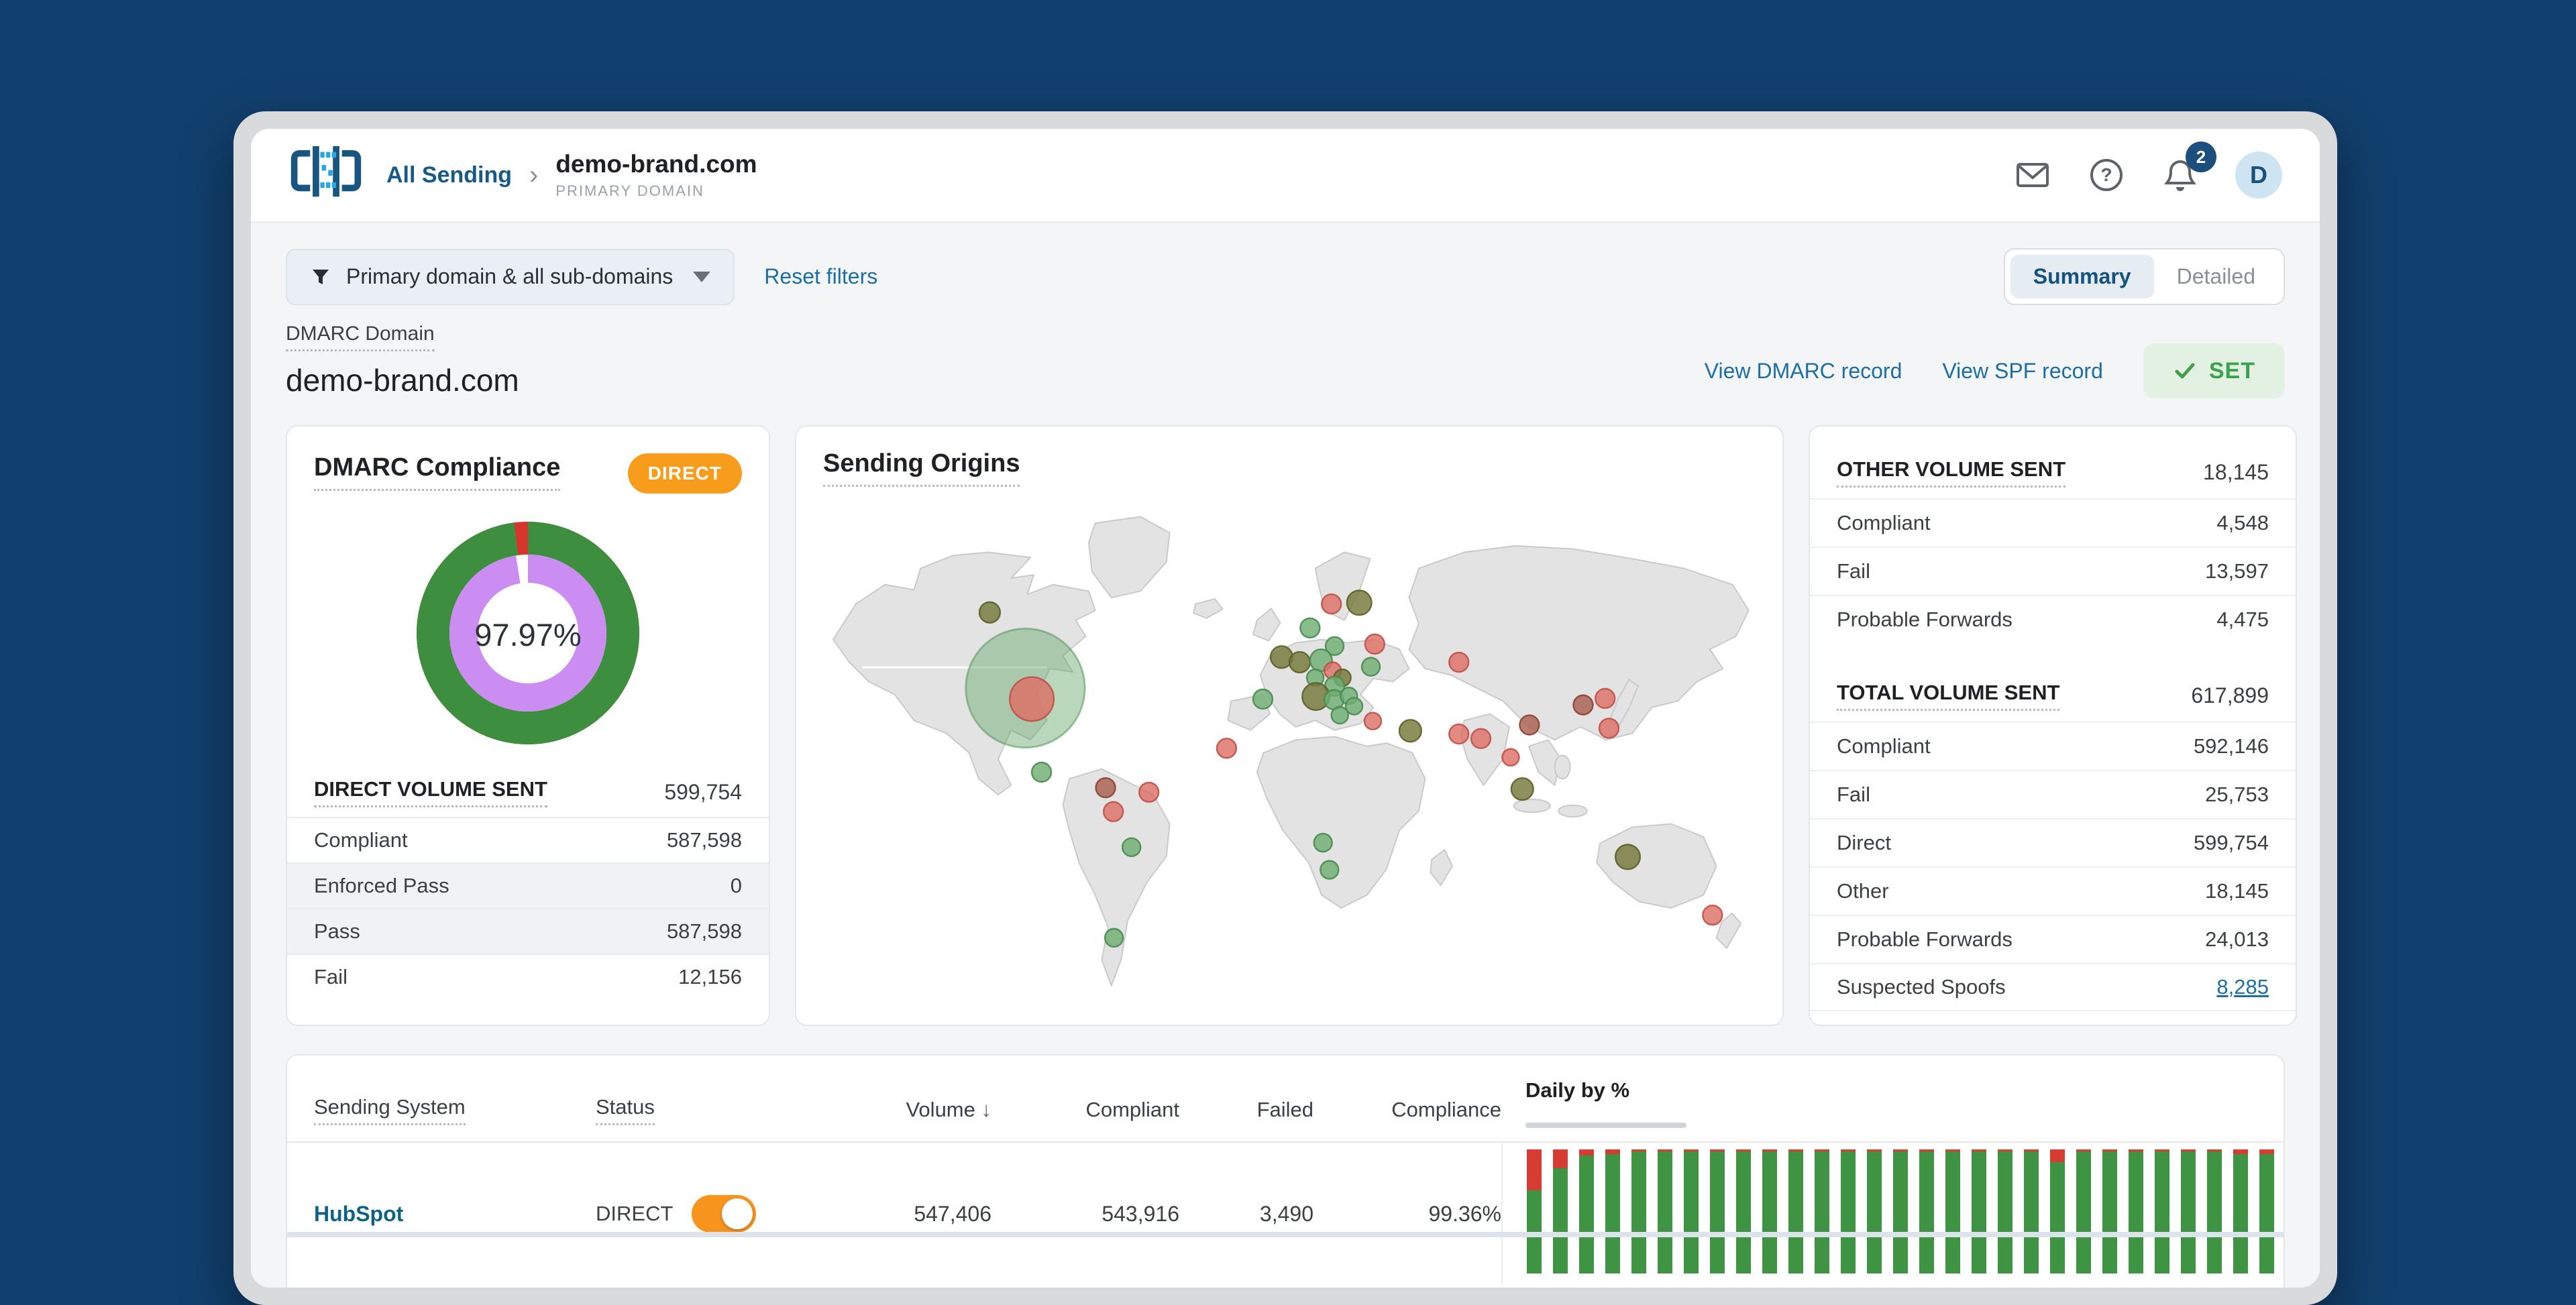 The height and width of the screenshot is (1305, 2576). What do you see at coordinates (890, 1110) in the screenshot?
I see `col-volume: Volume ↓` at bounding box center [890, 1110].